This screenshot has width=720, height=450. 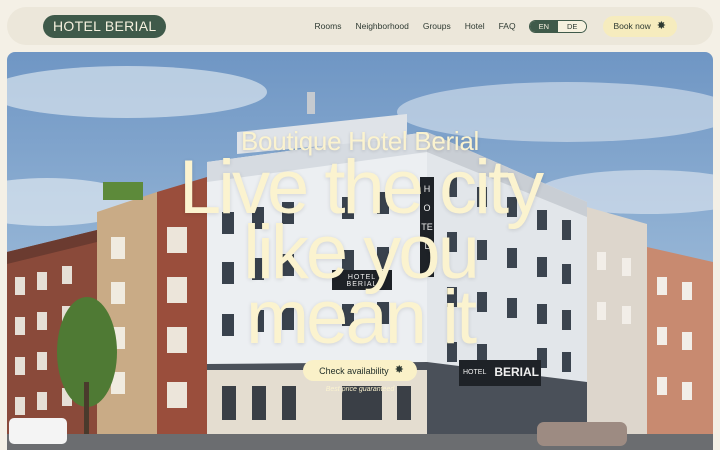 What do you see at coordinates (381, 26) in the screenshot?
I see `nav-link-neighborhood: Neighborhood` at bounding box center [381, 26].